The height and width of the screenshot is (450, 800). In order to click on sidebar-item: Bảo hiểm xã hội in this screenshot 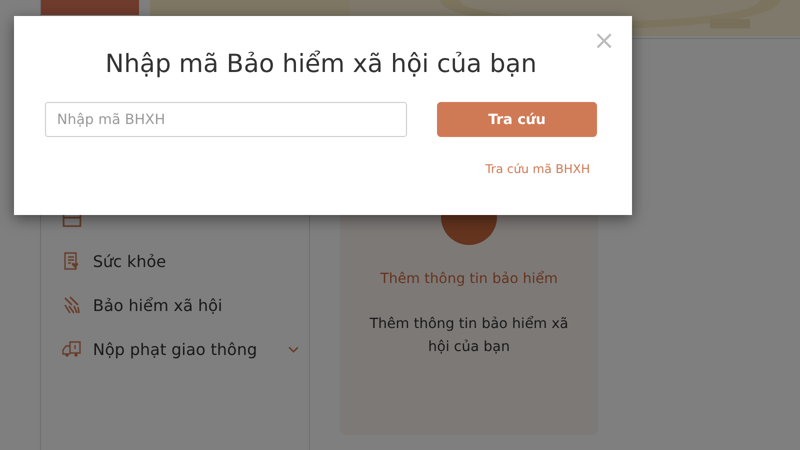, I will do `click(185, 305)`.